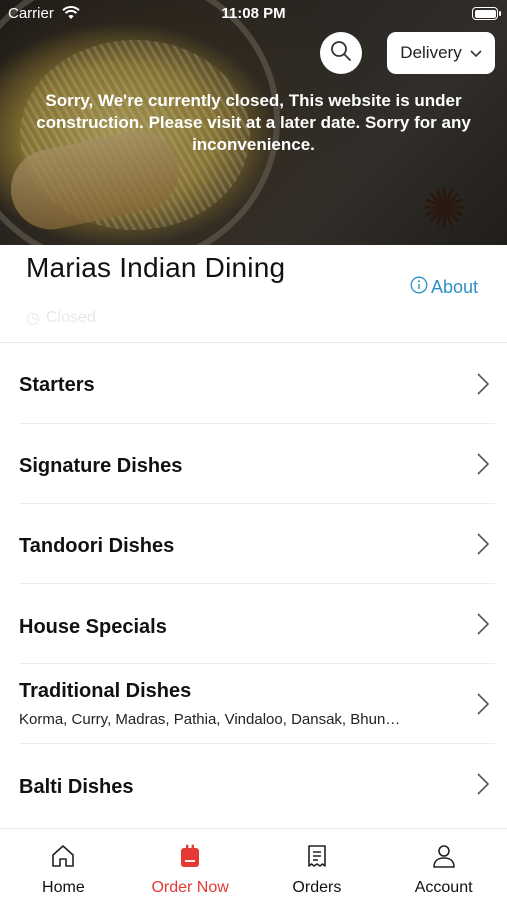 This screenshot has width=507, height=900. Describe the element at coordinates (431, 52) in the screenshot. I see `delivery-mode-label: Delivery` at that location.